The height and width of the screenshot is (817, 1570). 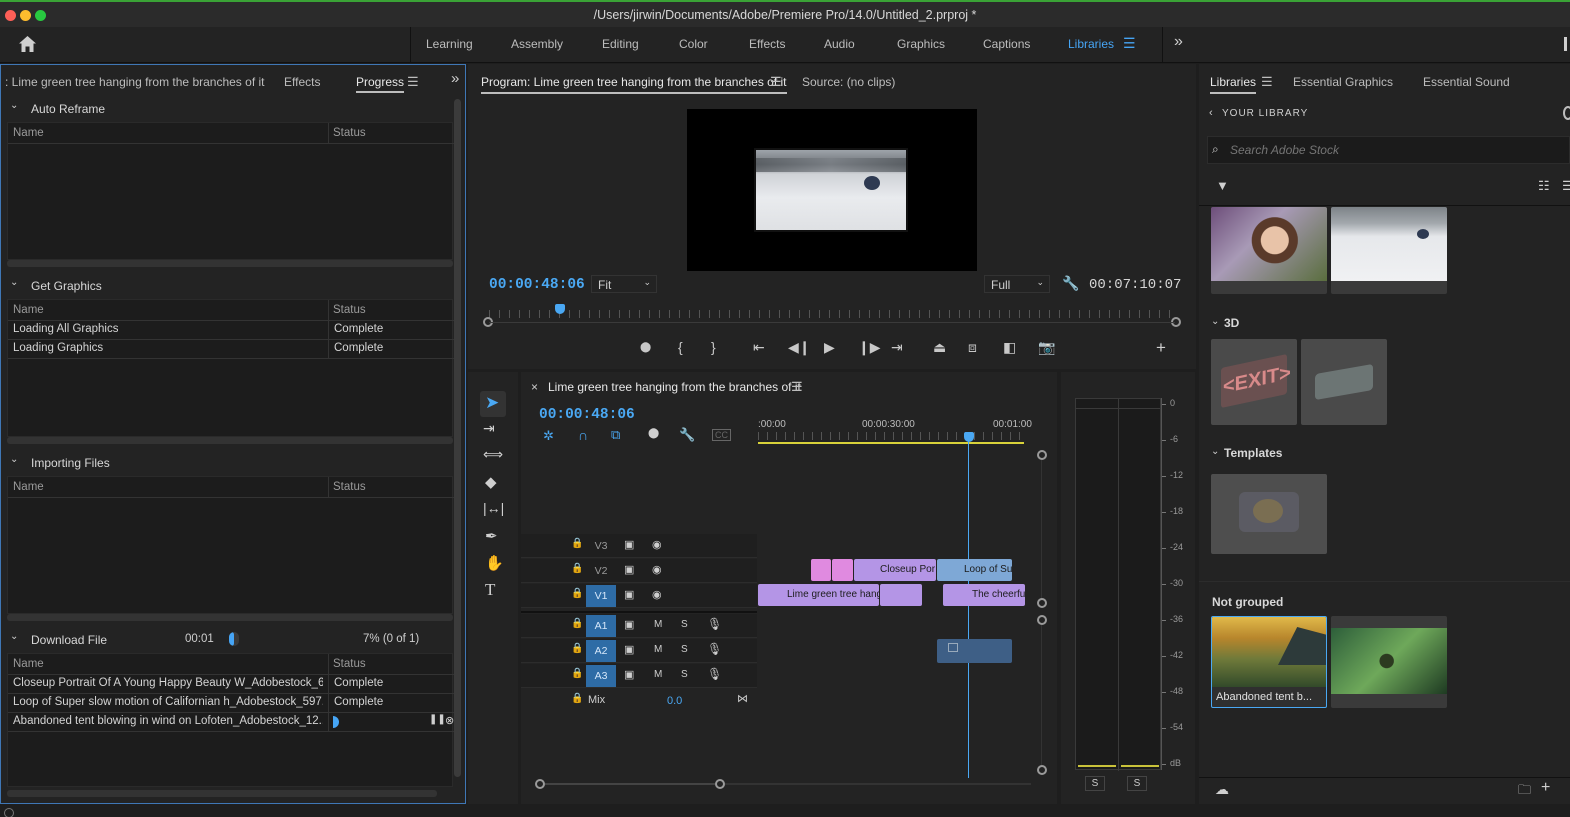 I want to click on mix-value: 0.0, so click(x=674, y=701).